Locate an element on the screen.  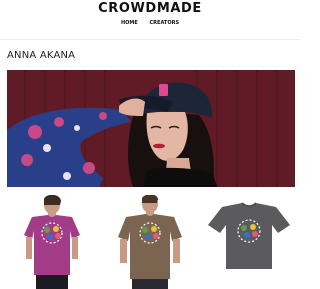
product-kids-tee is located at coordinates (249, 242).